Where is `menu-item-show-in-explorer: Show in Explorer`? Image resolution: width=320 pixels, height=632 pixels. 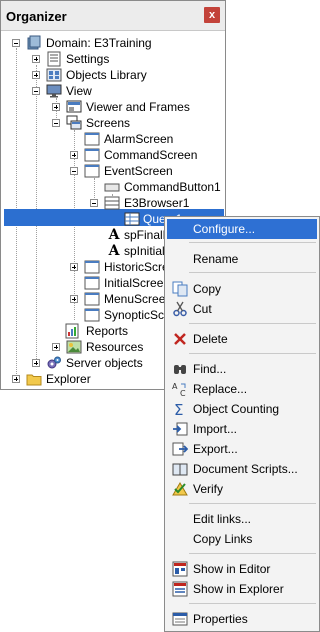 menu-item-show-in-explorer: Show in Explorer is located at coordinates (242, 589).